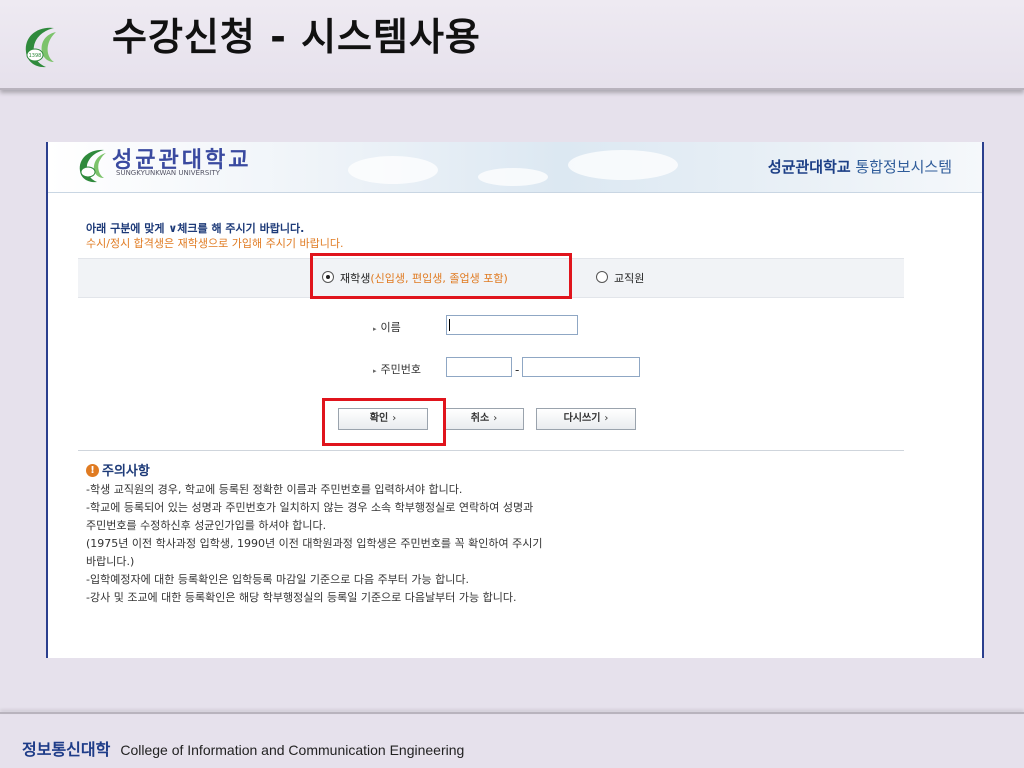  Describe the element at coordinates (215, 243) in the screenshot. I see `instruction-line-2: 수시/정시 합격생은 재학생으로 가입해 주시기 바랍니다.` at that location.